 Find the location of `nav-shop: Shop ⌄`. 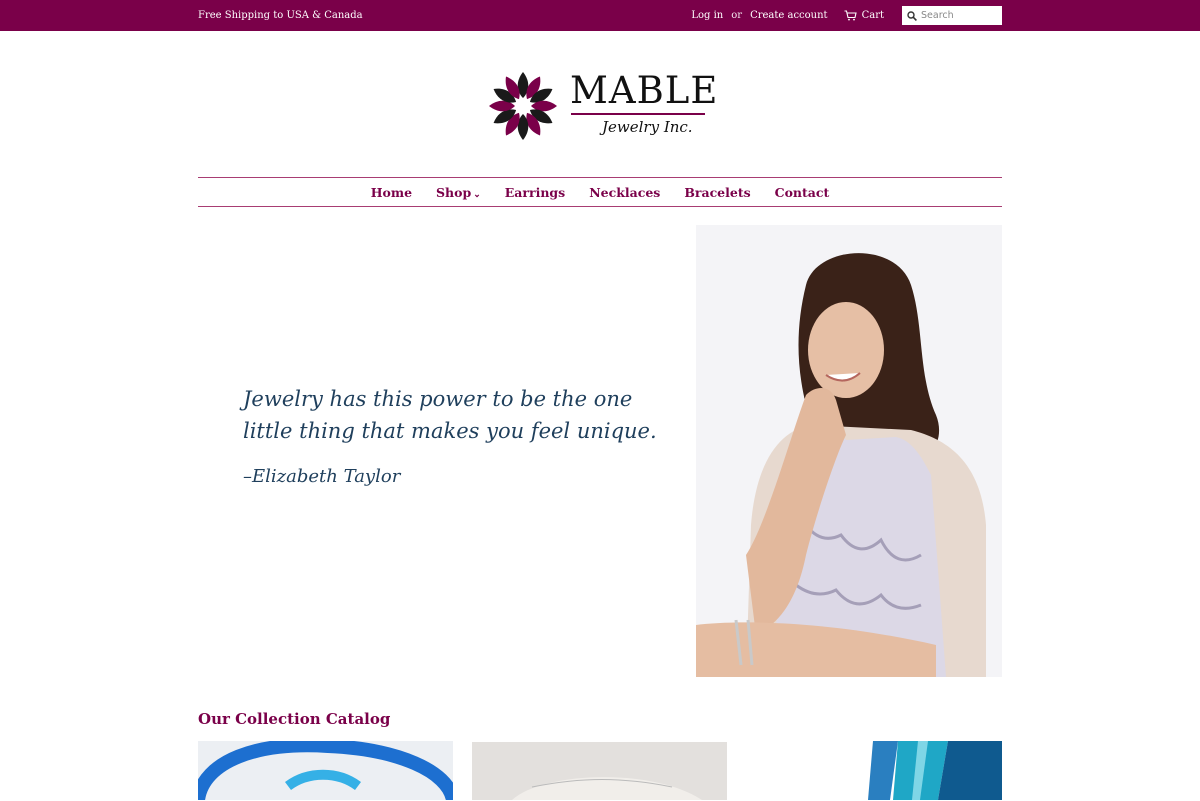

nav-shop: Shop ⌄ is located at coordinates (458, 192).